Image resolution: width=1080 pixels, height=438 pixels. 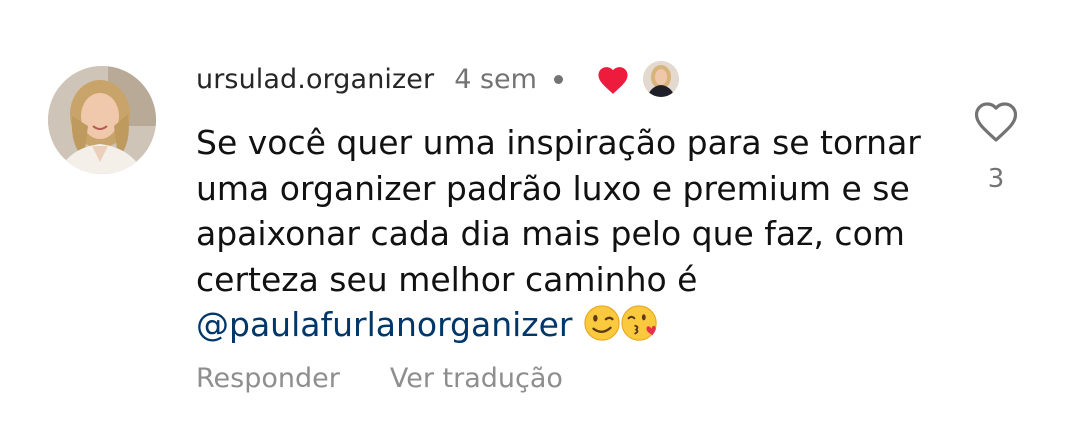 I want to click on reply-button: Responder, so click(x=268, y=378).